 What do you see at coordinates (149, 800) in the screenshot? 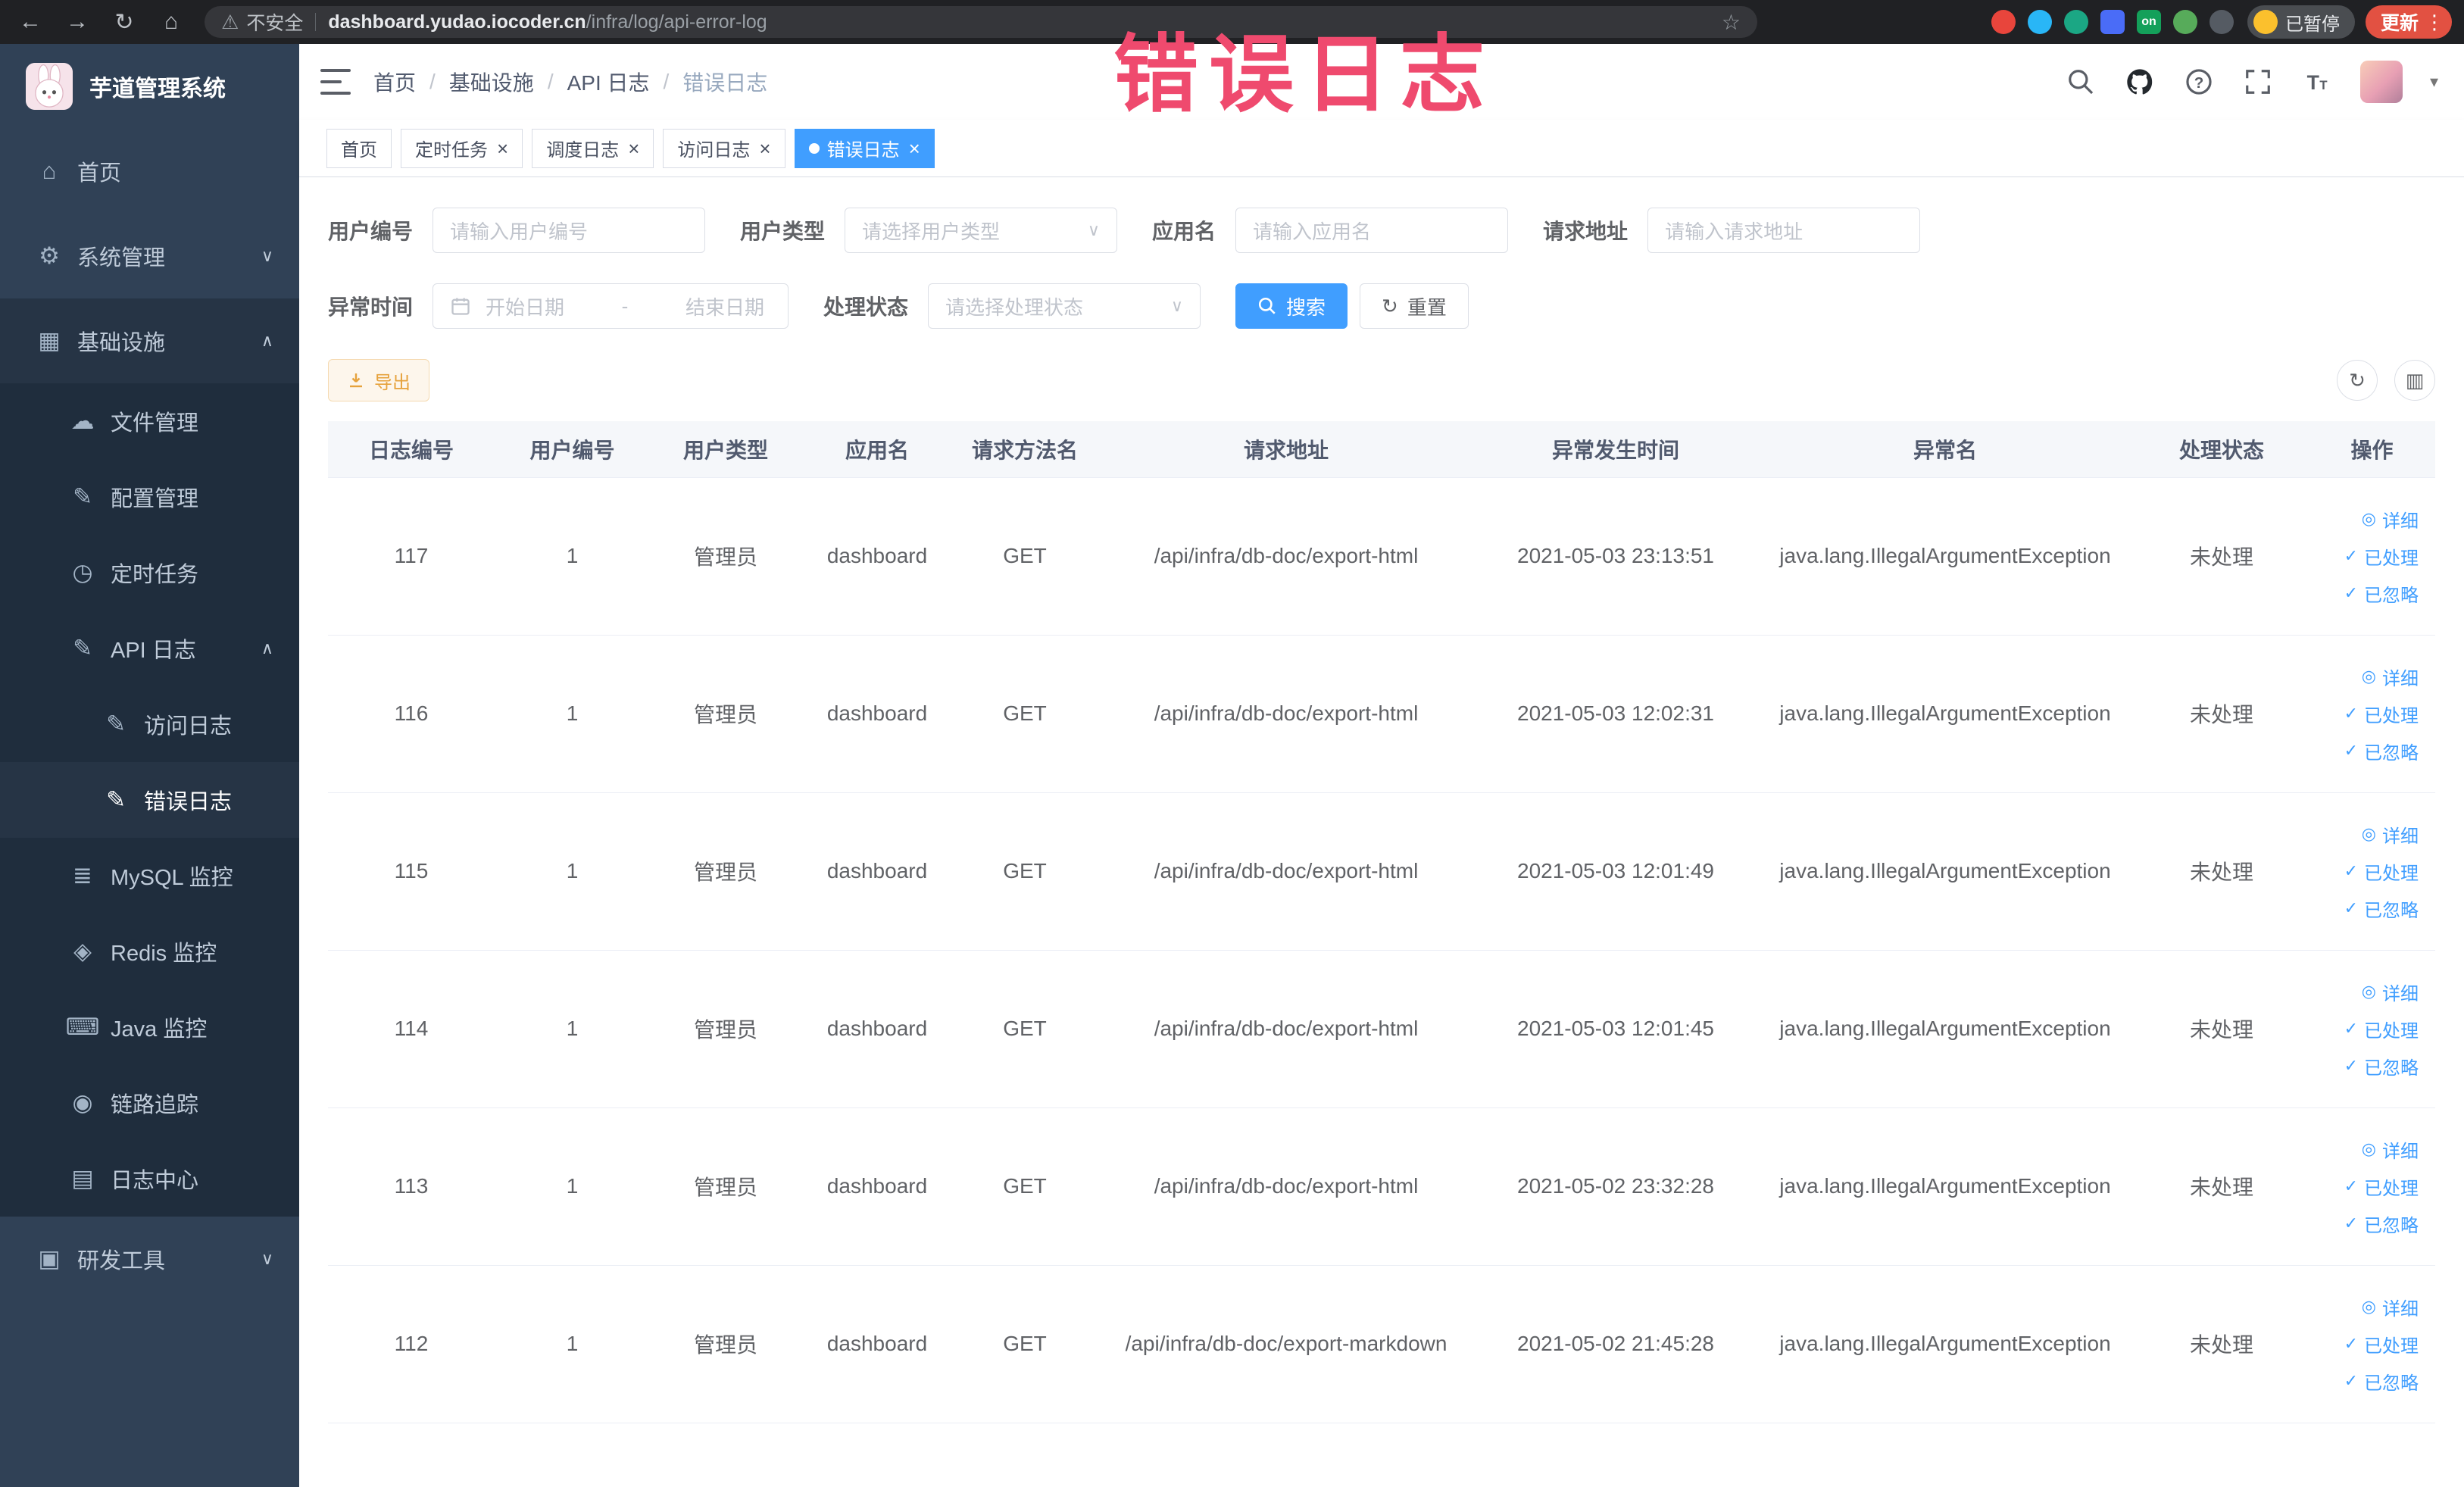
I see `sidebar-item-error-log: ✎ 错误日志` at bounding box center [149, 800].